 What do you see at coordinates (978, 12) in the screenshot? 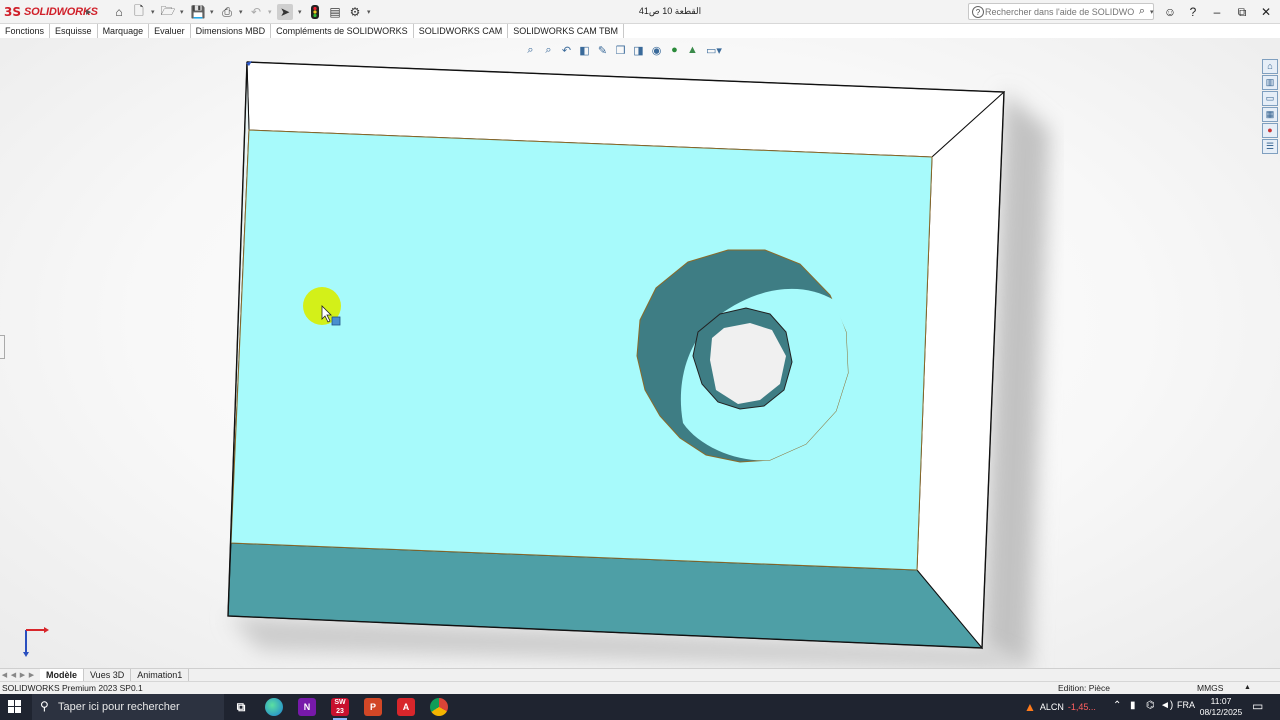
I see `help-question-icon: ?` at bounding box center [978, 12].